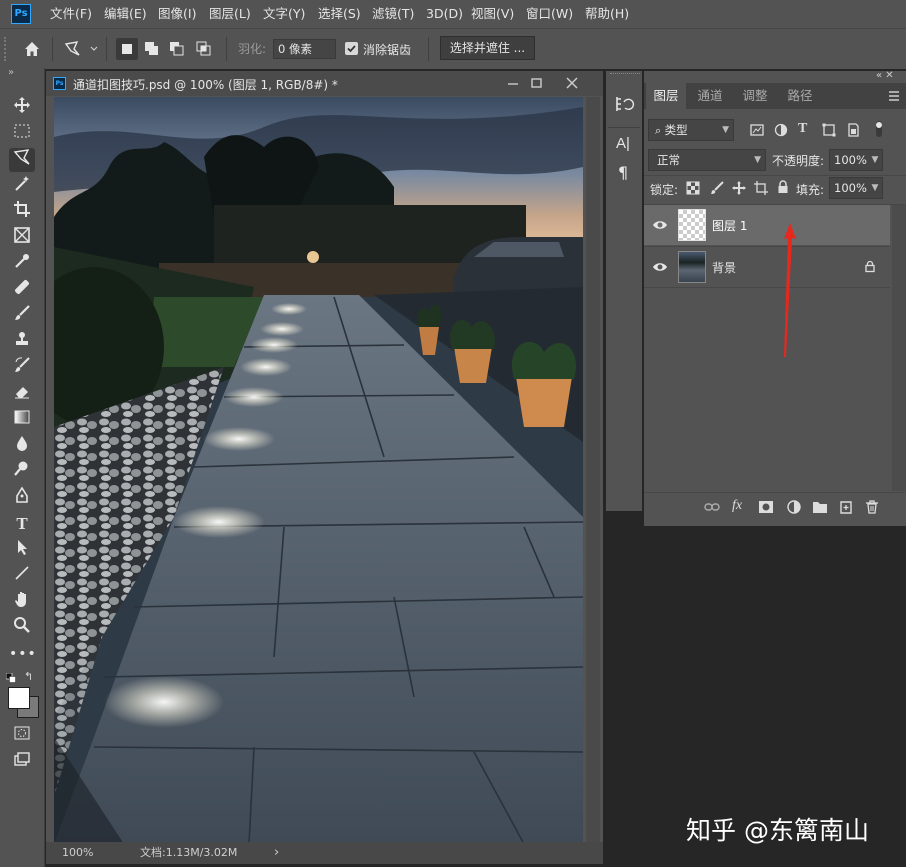  Describe the element at coordinates (761, 188) in the screenshot. I see `lock-artboard-icon` at that location.